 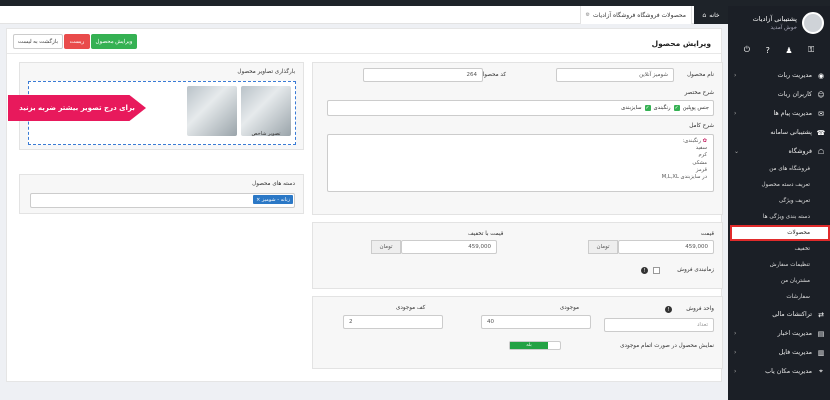 I want to click on sidebar-item-label: مدیریت ربات, so click(x=794, y=75).